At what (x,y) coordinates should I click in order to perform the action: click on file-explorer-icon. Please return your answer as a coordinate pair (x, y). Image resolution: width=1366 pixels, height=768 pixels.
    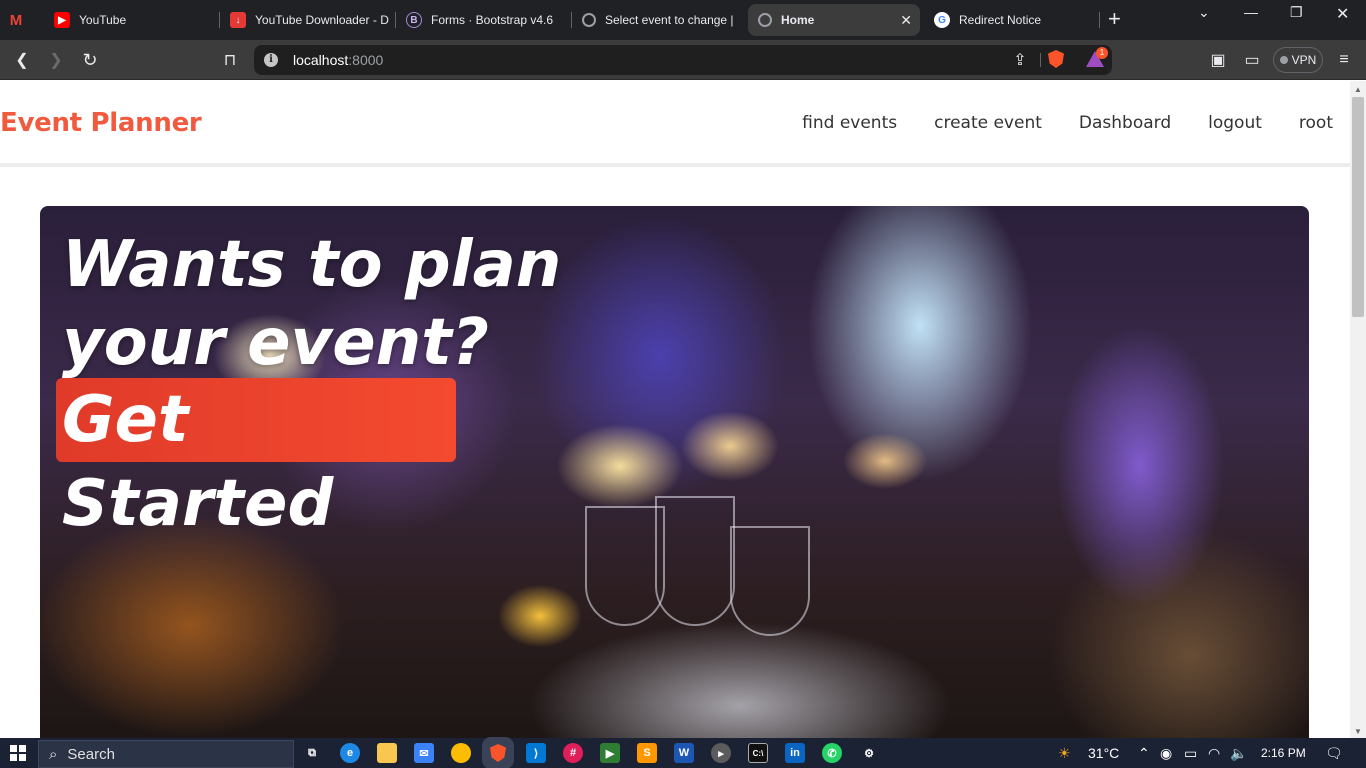
    Looking at the image, I should click on (387, 753).